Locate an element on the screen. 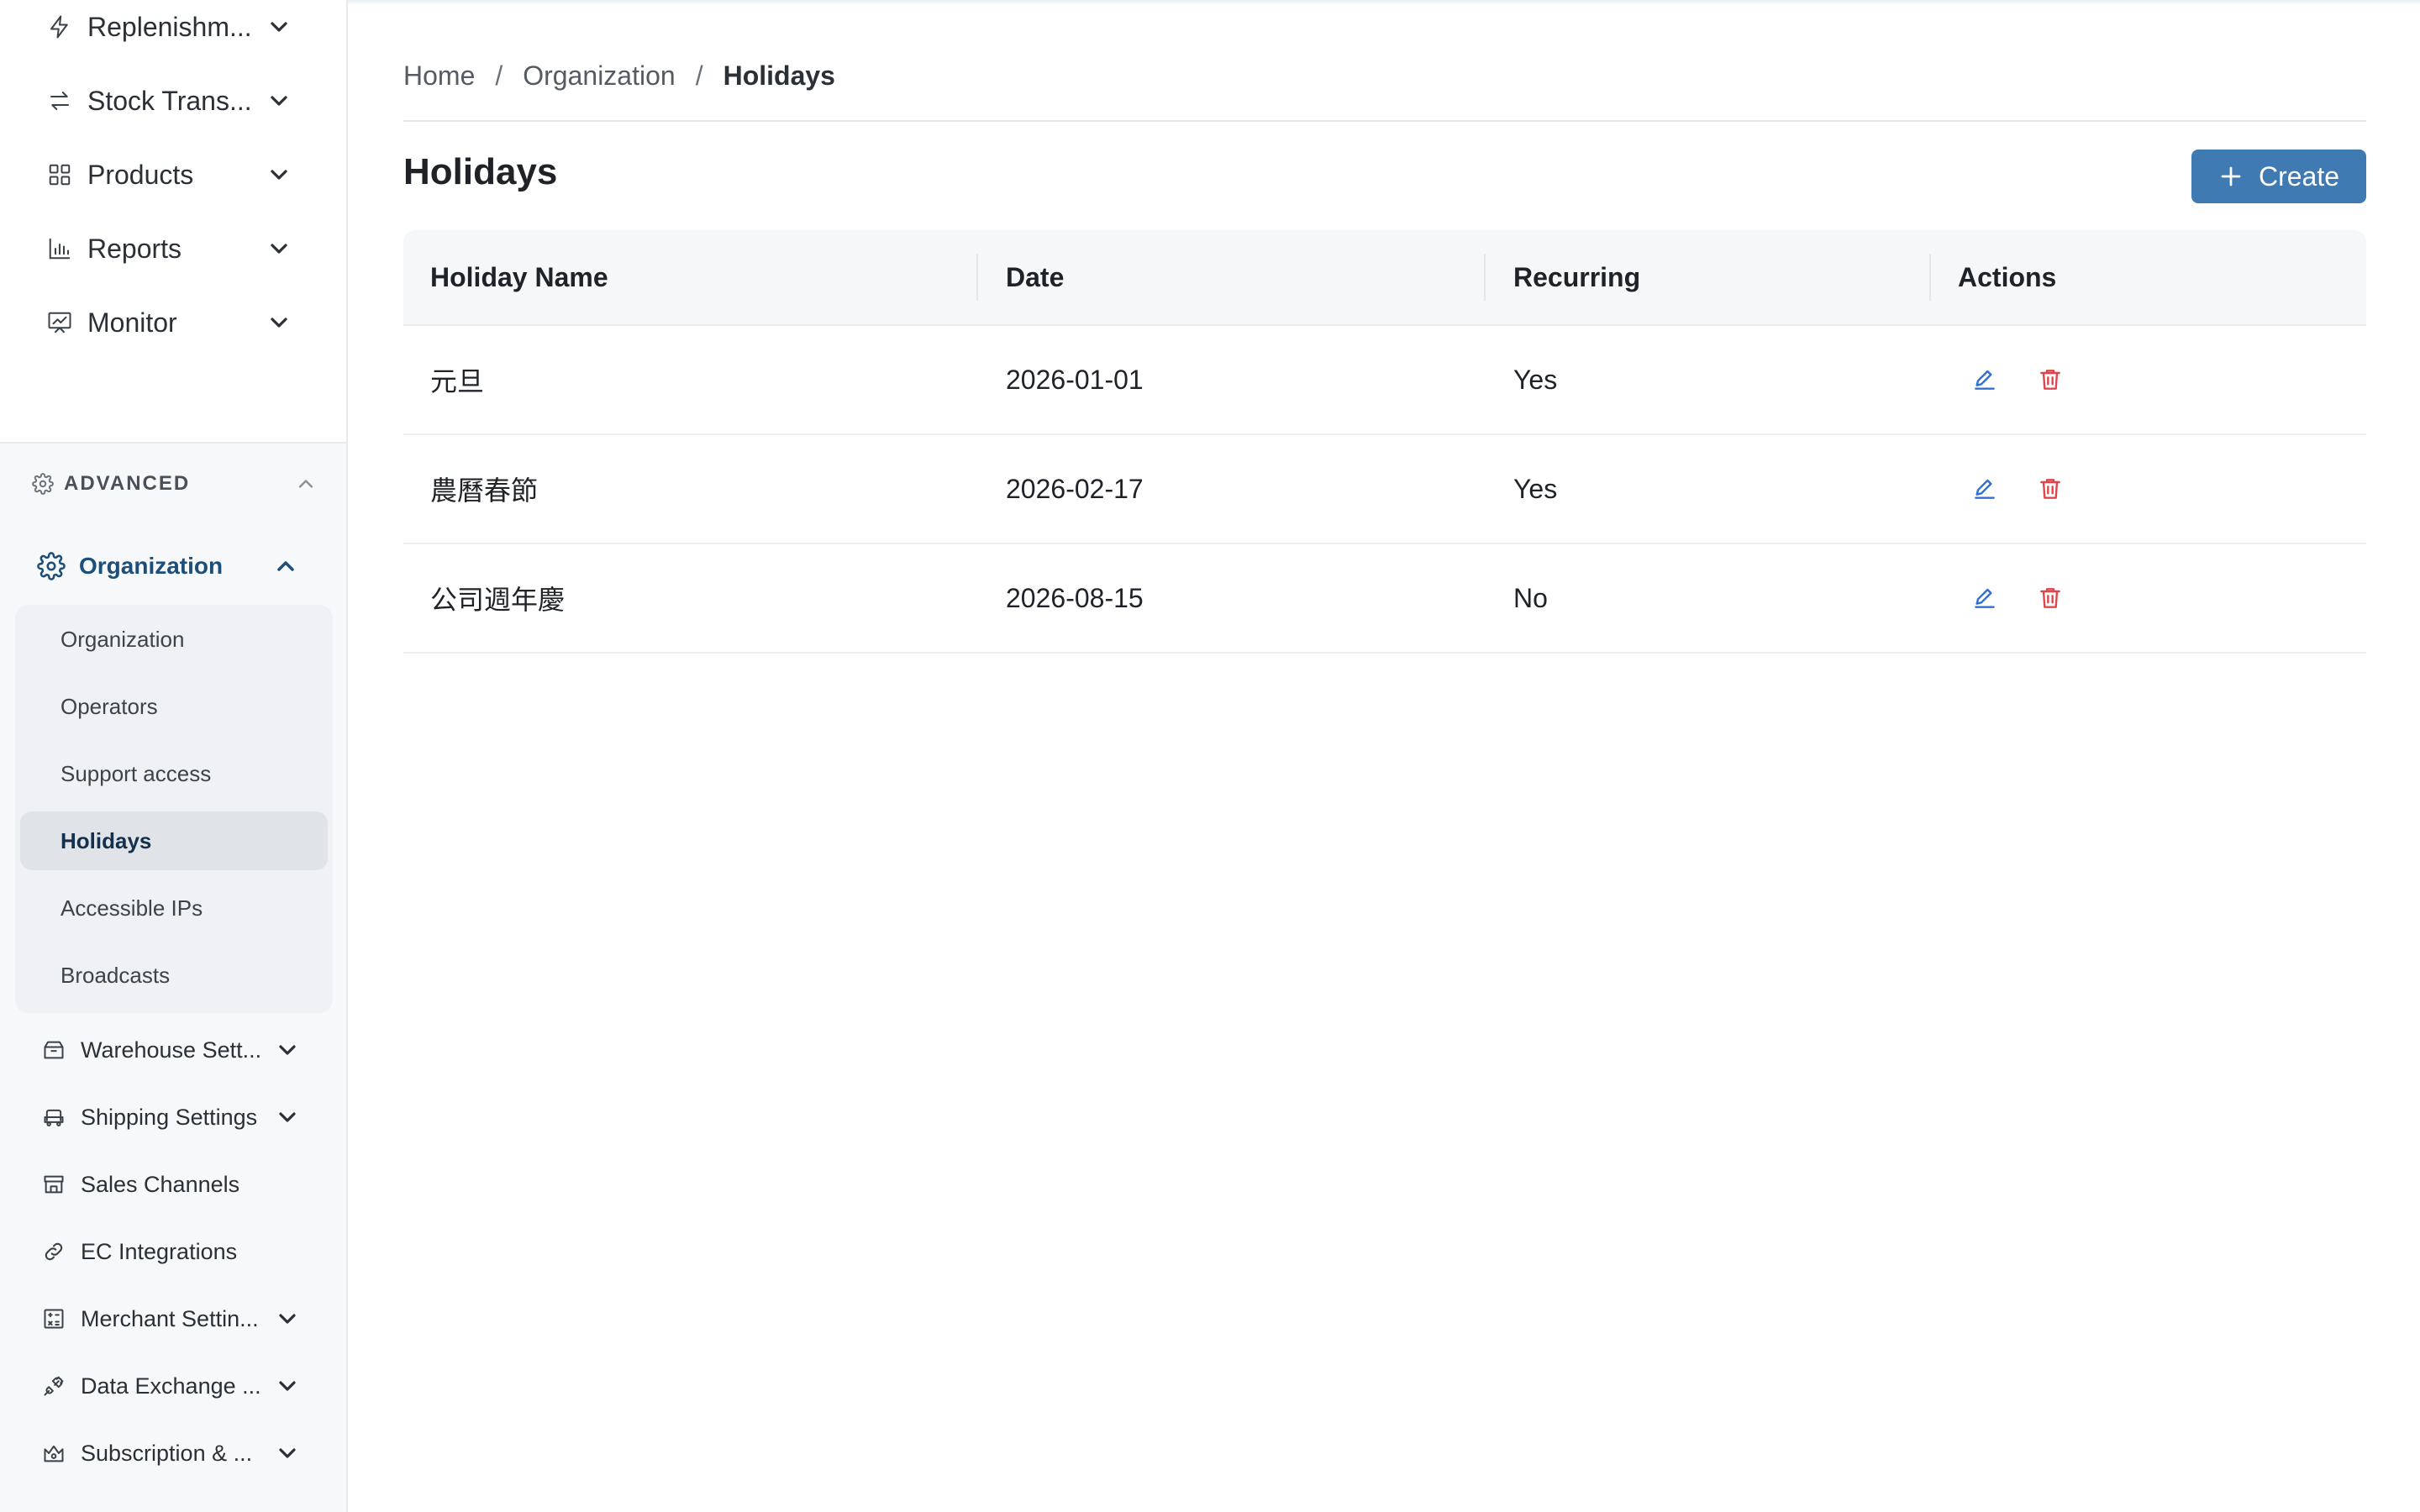 This screenshot has width=2420, height=1512. sidebar-subitem-operators: Operators is located at coordinates (174, 706).